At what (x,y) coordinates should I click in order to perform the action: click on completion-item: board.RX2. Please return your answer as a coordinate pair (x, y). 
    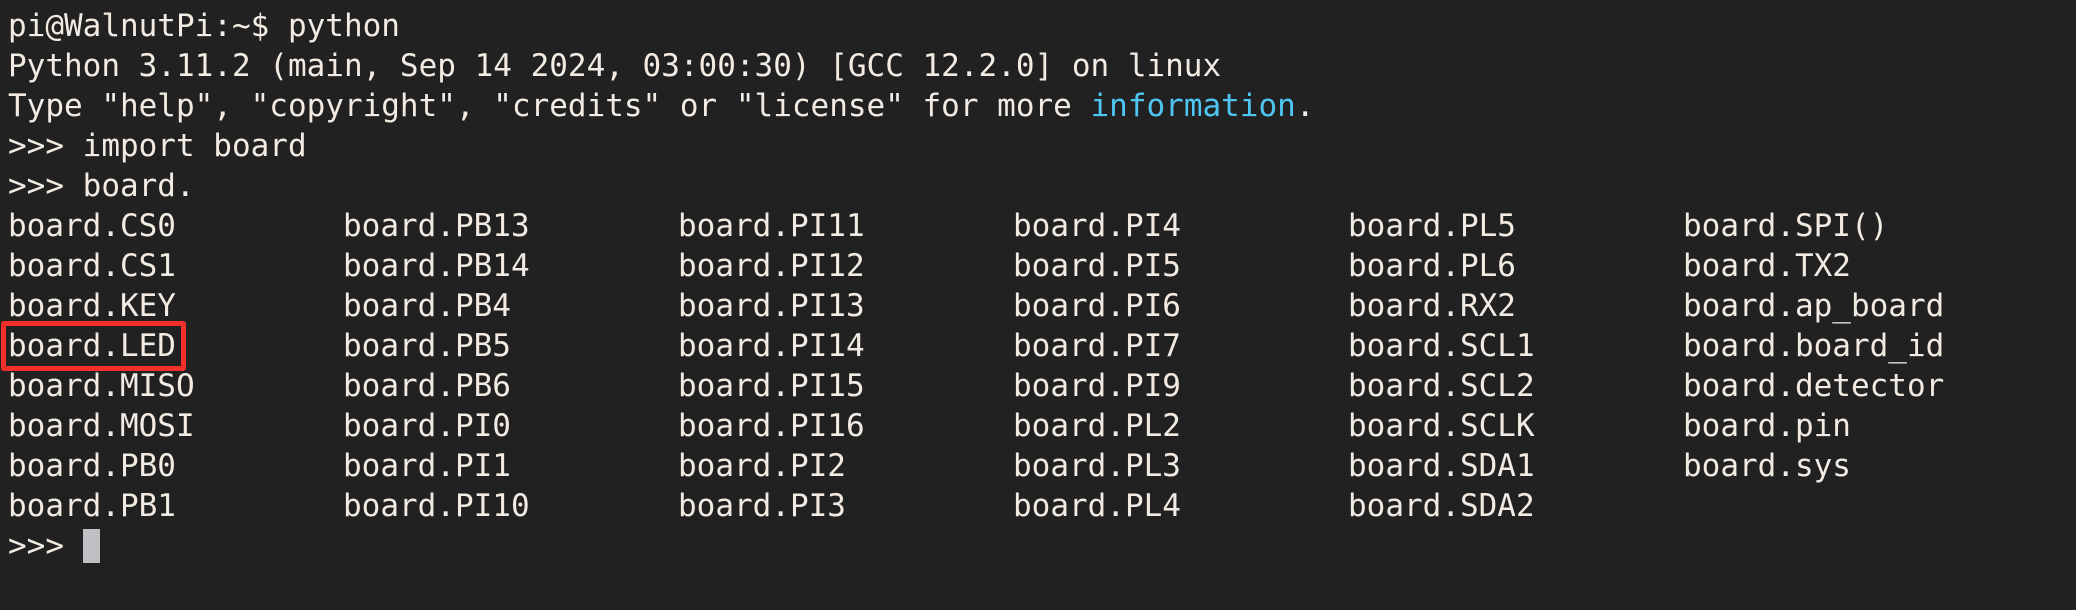
    Looking at the image, I should click on (1515, 306).